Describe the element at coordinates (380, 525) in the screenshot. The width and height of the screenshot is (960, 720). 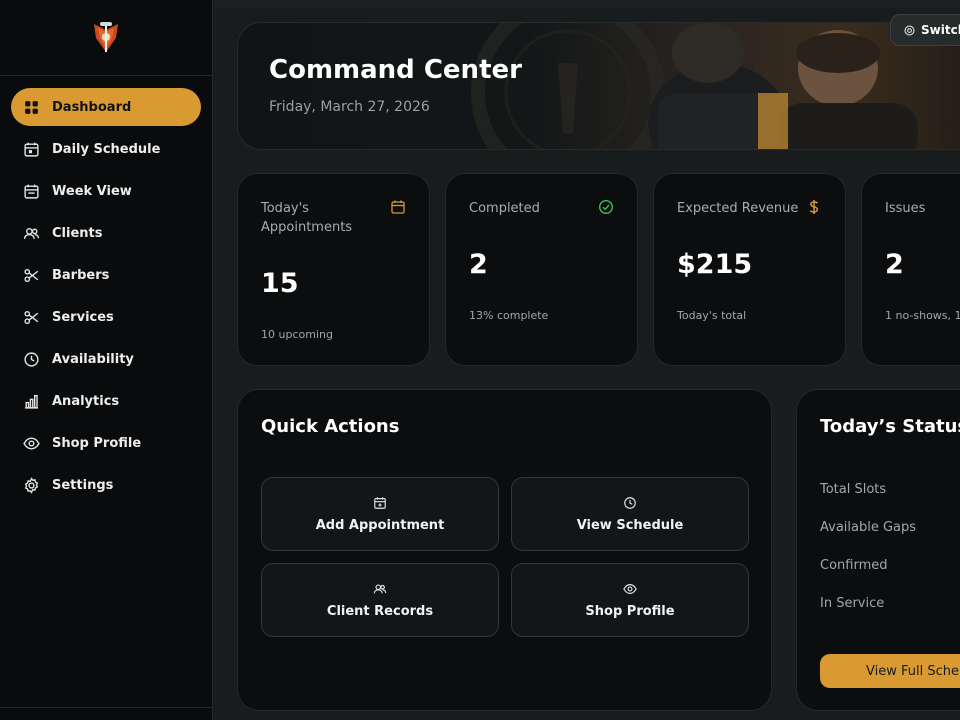
I see `button-label: Add Appointment` at that location.